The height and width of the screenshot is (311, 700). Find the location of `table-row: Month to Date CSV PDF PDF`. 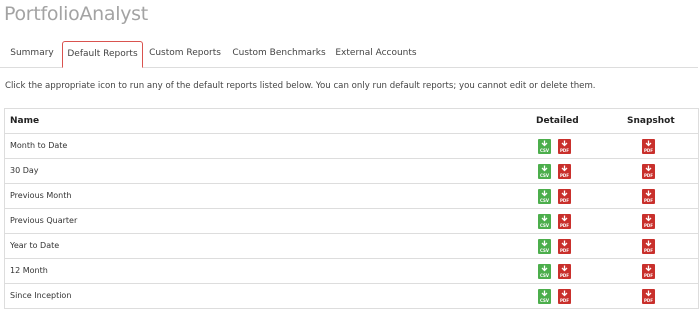

table-row: Month to Date CSV PDF PDF is located at coordinates (351, 146).